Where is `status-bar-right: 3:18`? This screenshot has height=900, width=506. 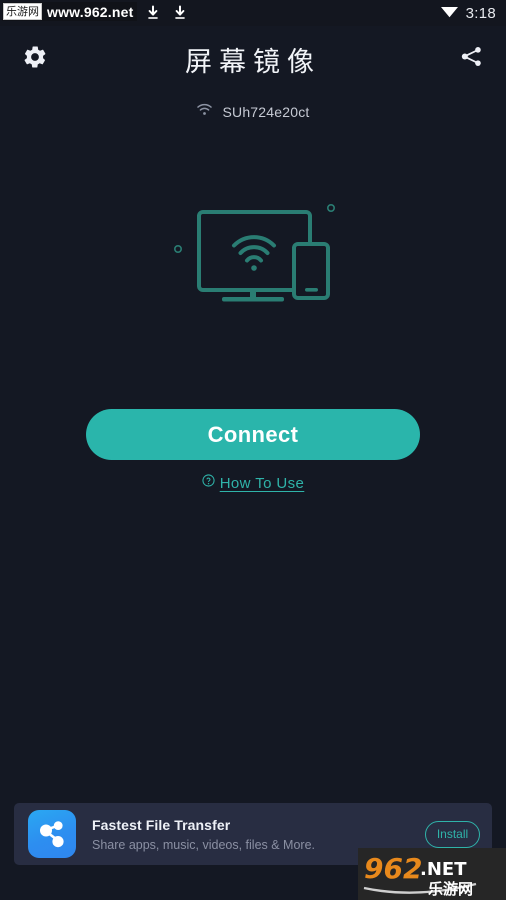 status-bar-right: 3:18 is located at coordinates (468, 13).